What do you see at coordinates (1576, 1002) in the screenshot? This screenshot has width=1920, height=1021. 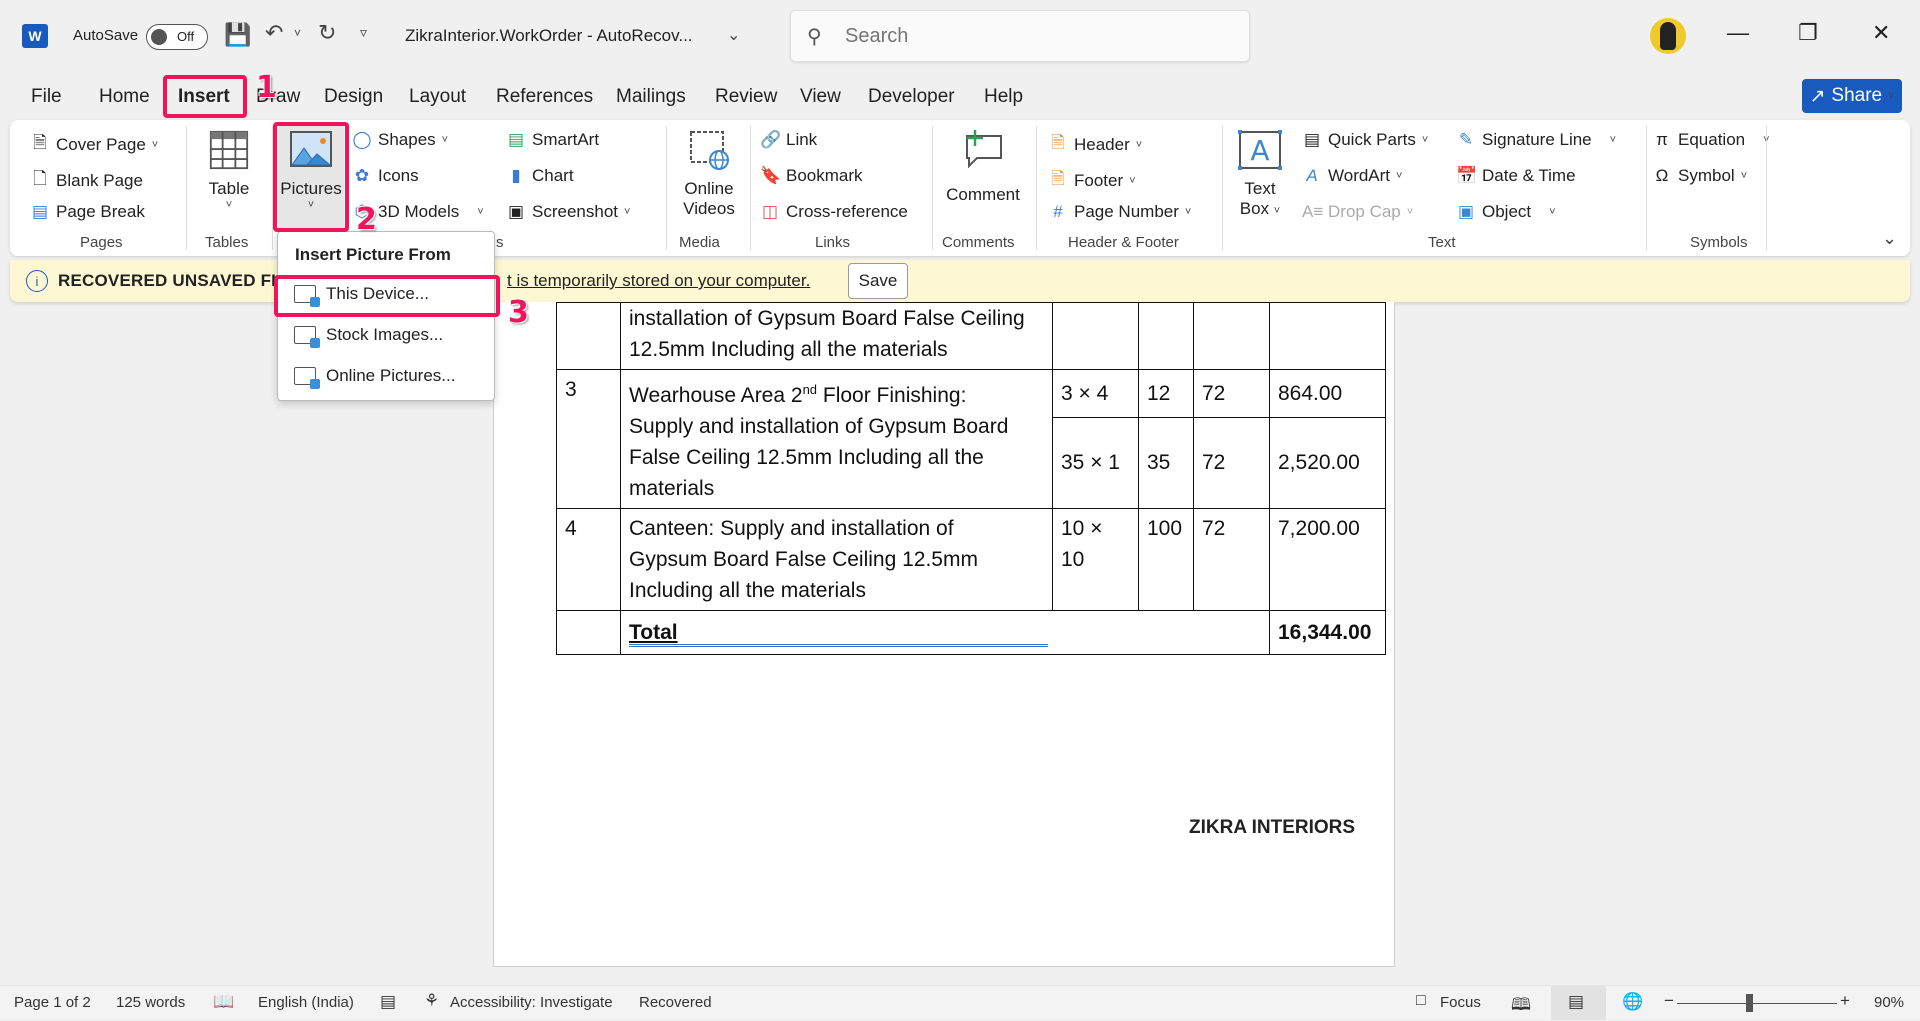 I see `print-layout-icon: ▤` at bounding box center [1576, 1002].